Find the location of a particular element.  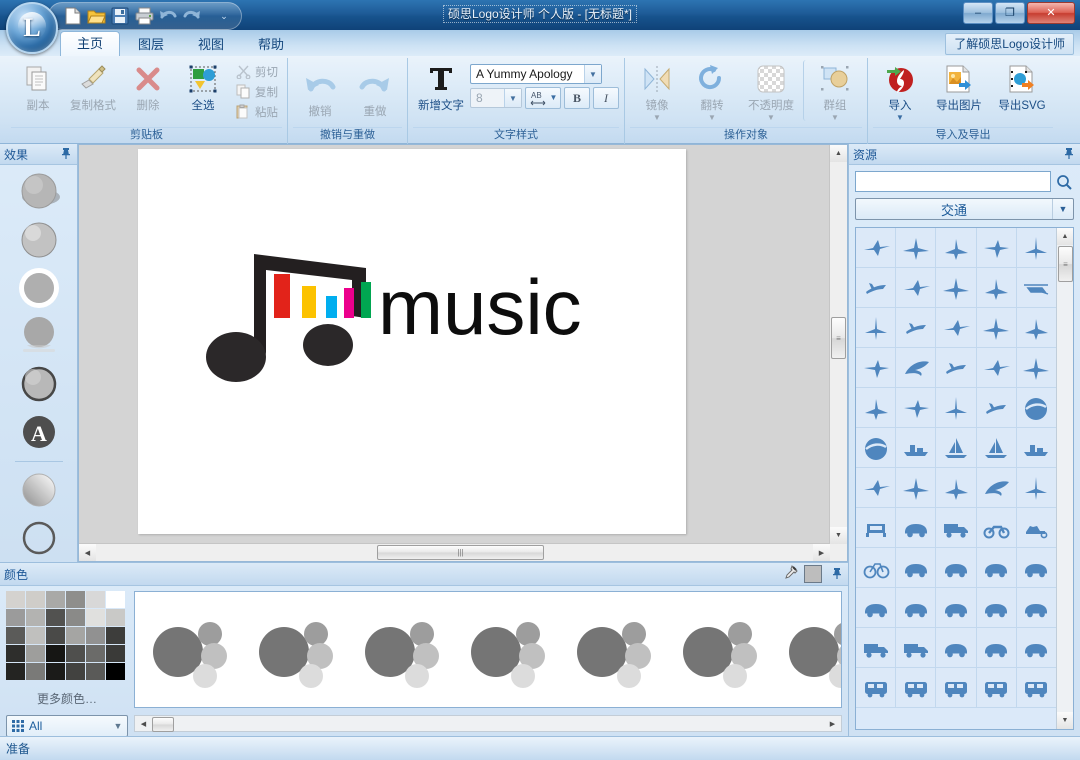

res-scroll-down: ▼ is located at coordinates (1065, 720).